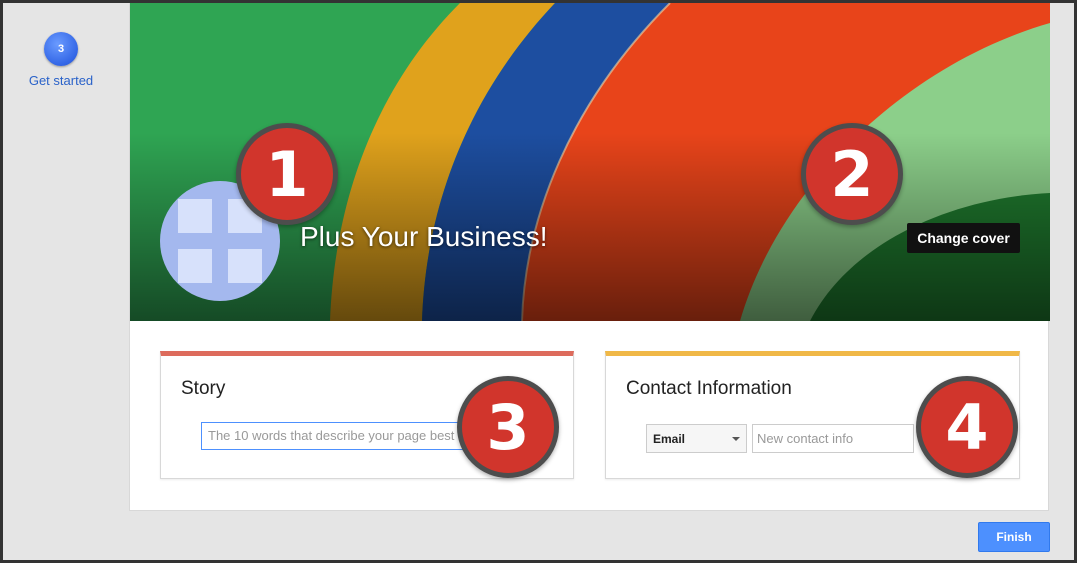 The image size is (1077, 563). I want to click on page-name: Plus Your Business!, so click(424, 237).